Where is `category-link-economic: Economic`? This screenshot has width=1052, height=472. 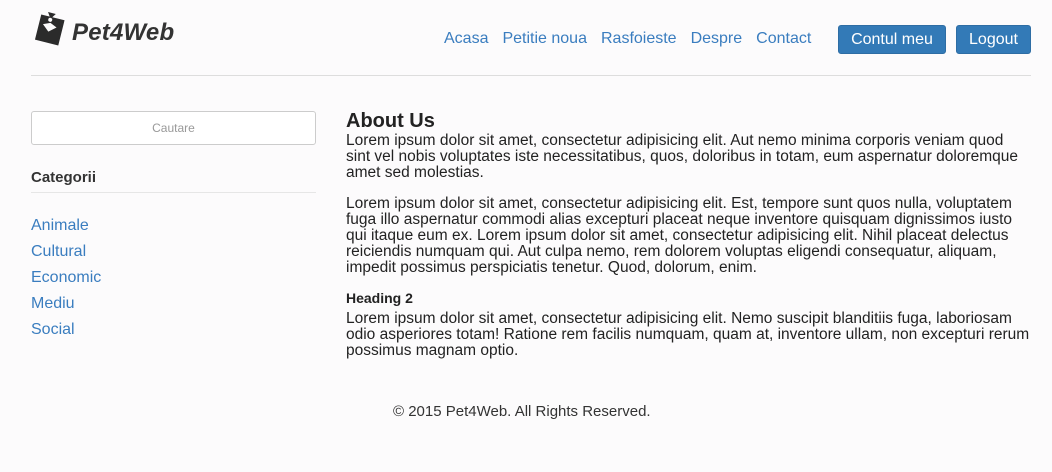 category-link-economic: Economic is located at coordinates (66, 277).